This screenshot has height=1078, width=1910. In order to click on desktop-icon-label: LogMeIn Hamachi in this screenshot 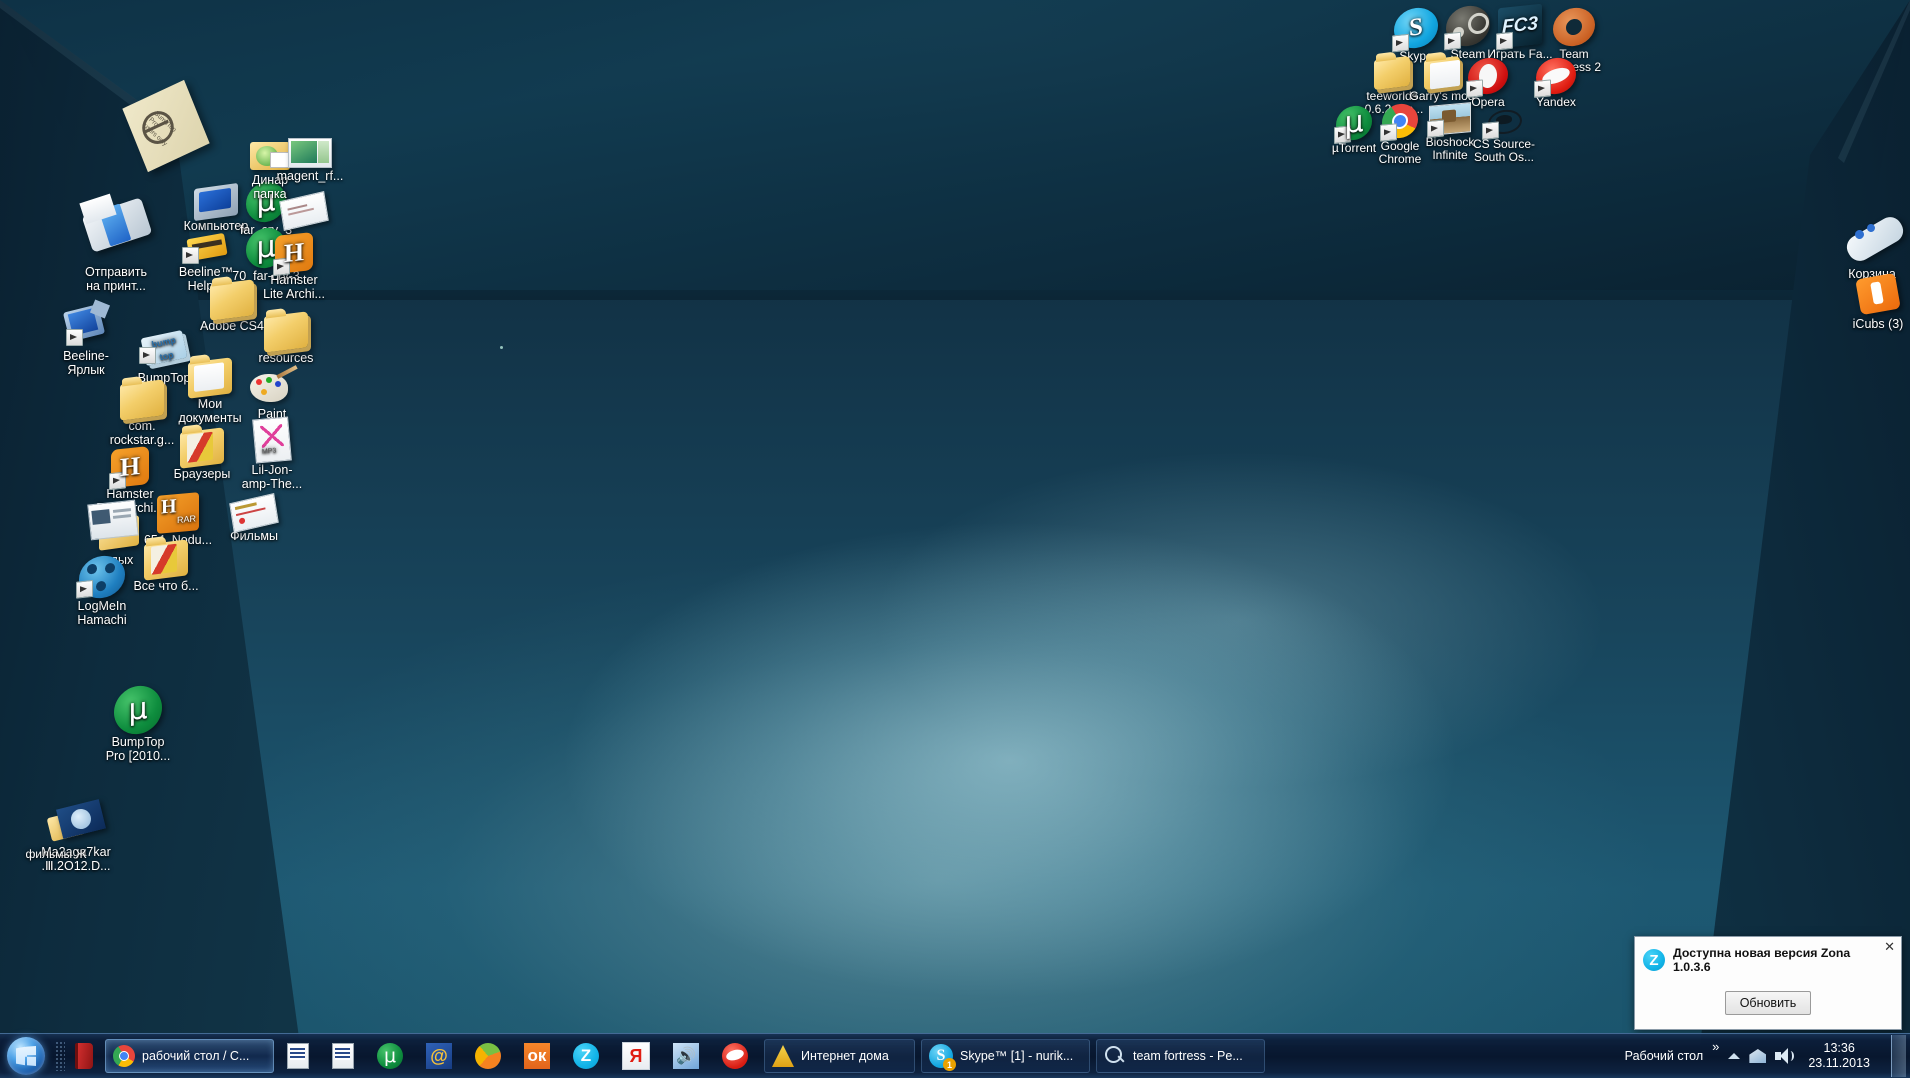, I will do `click(102, 613)`.